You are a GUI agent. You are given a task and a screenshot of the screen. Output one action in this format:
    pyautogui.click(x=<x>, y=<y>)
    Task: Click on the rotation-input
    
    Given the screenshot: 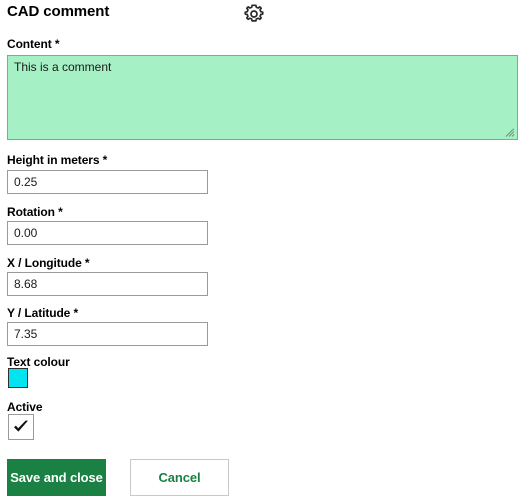 What is the action you would take?
    pyautogui.click(x=107, y=233)
    